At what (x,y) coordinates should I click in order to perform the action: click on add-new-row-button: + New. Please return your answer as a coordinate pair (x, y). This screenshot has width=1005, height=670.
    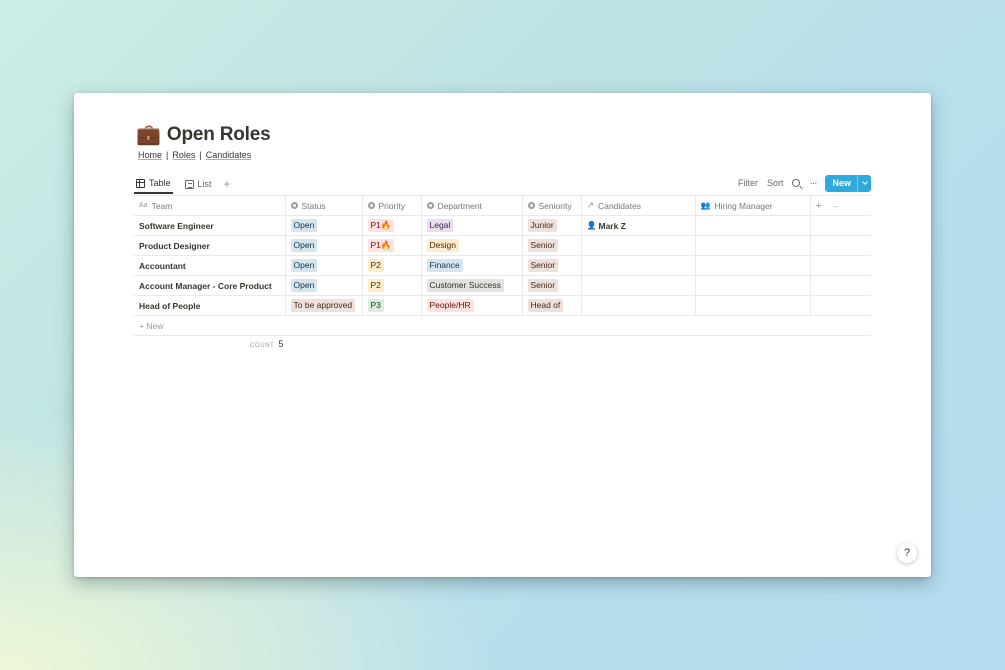
    Looking at the image, I should click on (502, 325).